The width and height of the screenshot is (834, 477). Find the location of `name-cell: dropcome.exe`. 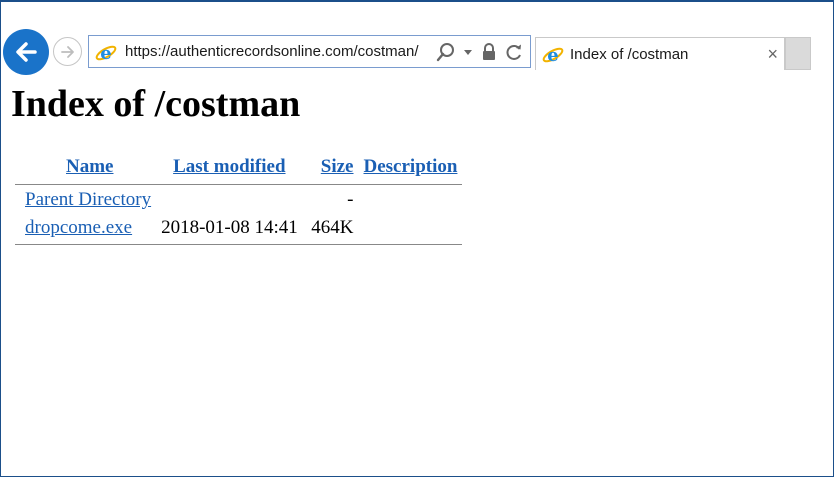

name-cell: dropcome.exe is located at coordinates (85, 228).